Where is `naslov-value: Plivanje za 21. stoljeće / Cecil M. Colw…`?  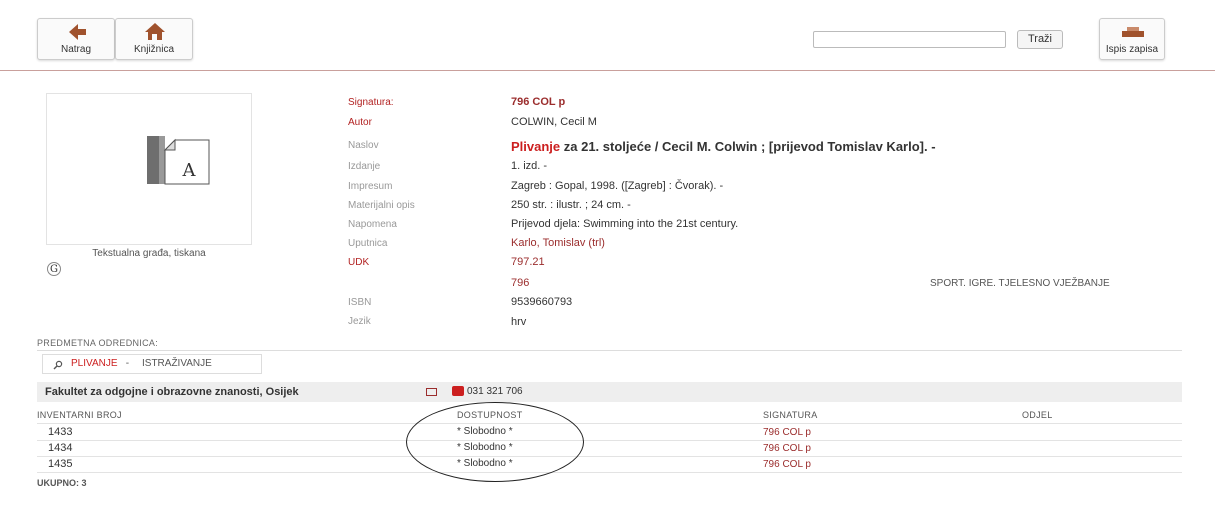 naslov-value: Plivanje za 21. stoljeće / Cecil M. Colw… is located at coordinates (723, 146).